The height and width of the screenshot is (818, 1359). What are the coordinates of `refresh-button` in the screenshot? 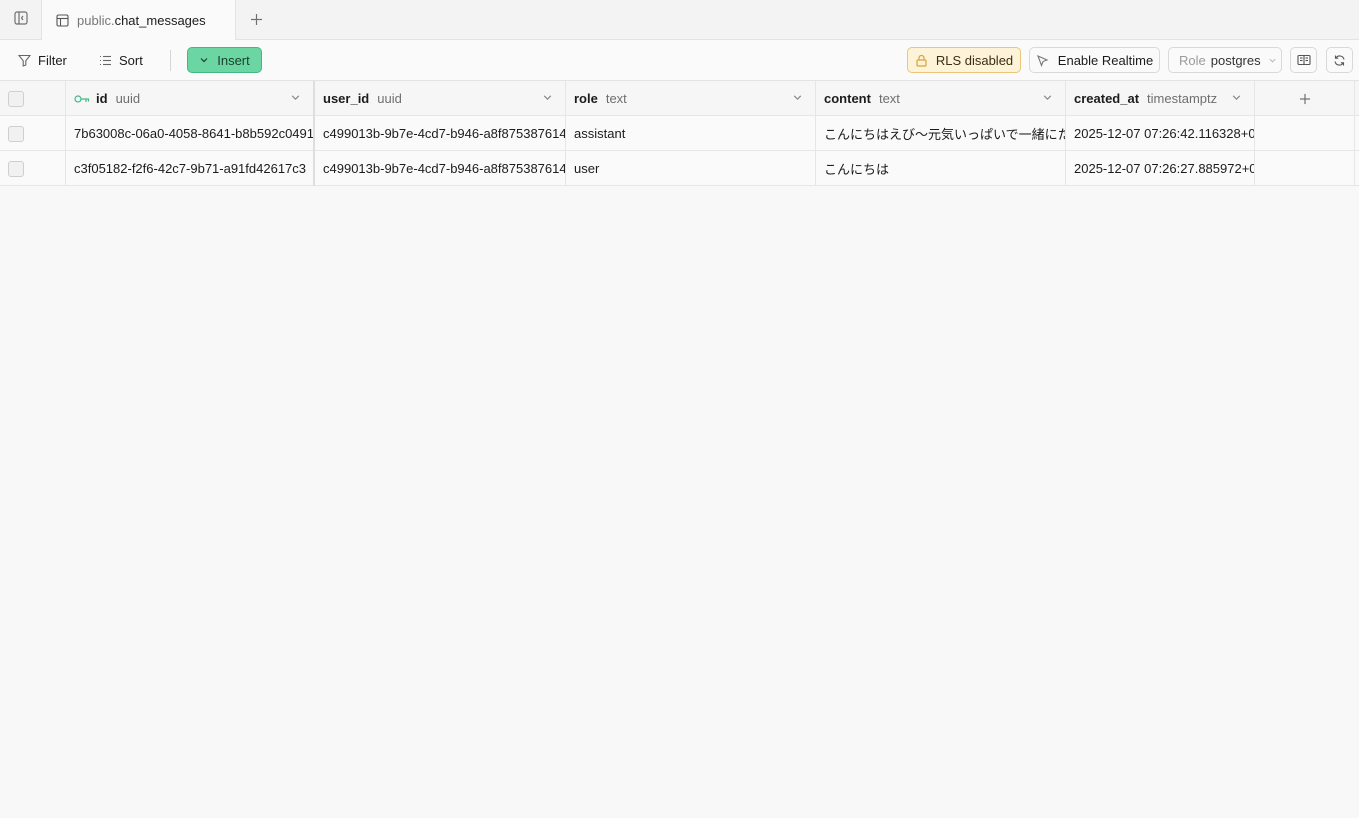 It's located at (1339, 60).